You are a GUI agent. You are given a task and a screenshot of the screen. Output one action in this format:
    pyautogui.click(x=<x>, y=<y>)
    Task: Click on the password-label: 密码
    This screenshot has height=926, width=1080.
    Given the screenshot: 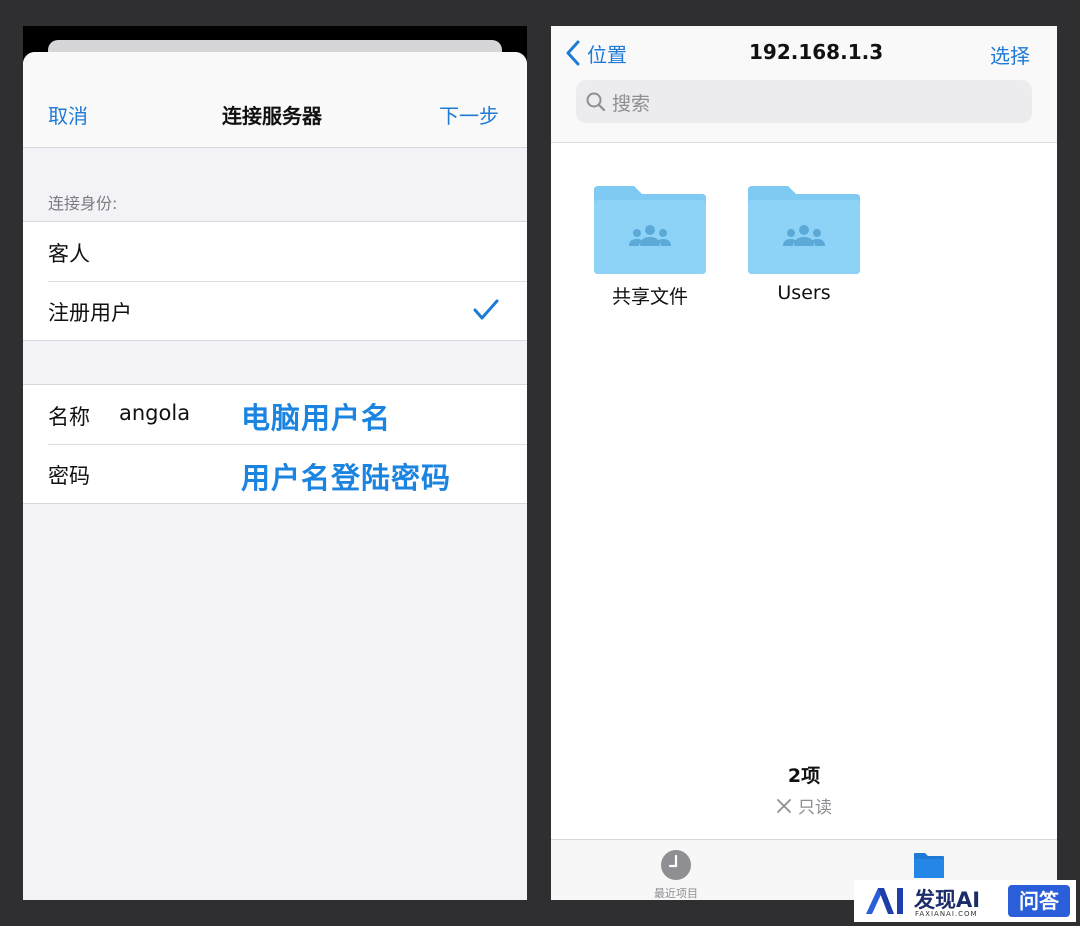 What is the action you would take?
    pyautogui.click(x=69, y=476)
    